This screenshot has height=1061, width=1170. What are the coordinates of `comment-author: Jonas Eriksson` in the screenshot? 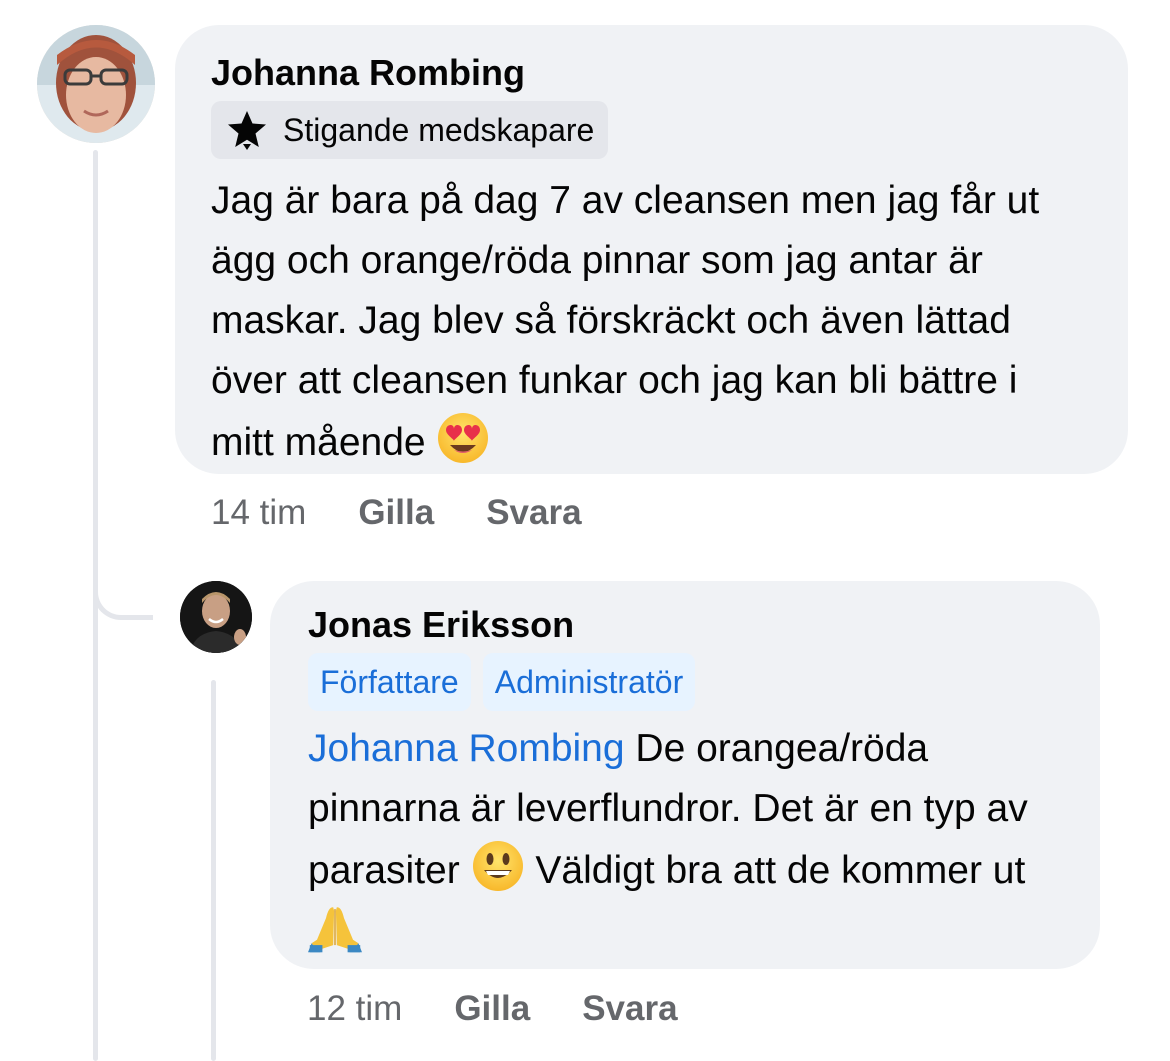 It's located at (685, 625).